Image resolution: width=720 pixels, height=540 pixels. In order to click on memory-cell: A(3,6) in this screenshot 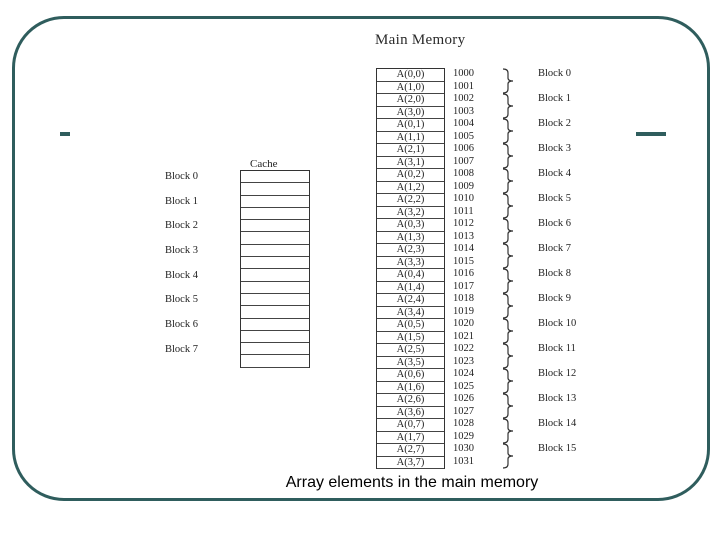, I will do `click(410, 413)`.